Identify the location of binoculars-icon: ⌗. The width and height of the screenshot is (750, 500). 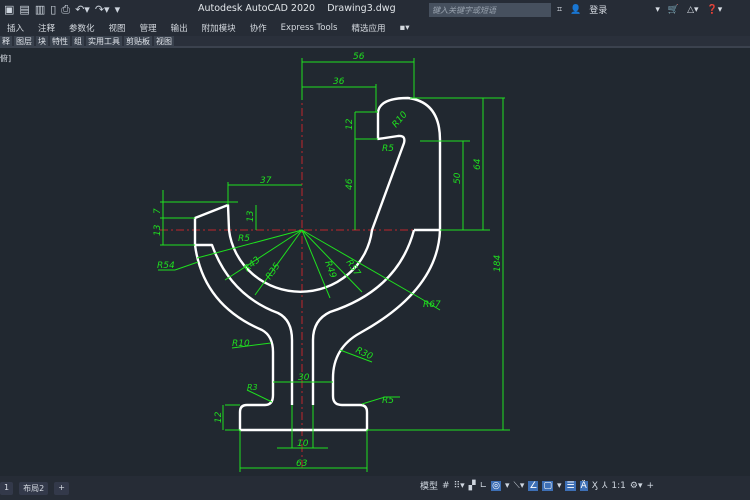
(559, 10).